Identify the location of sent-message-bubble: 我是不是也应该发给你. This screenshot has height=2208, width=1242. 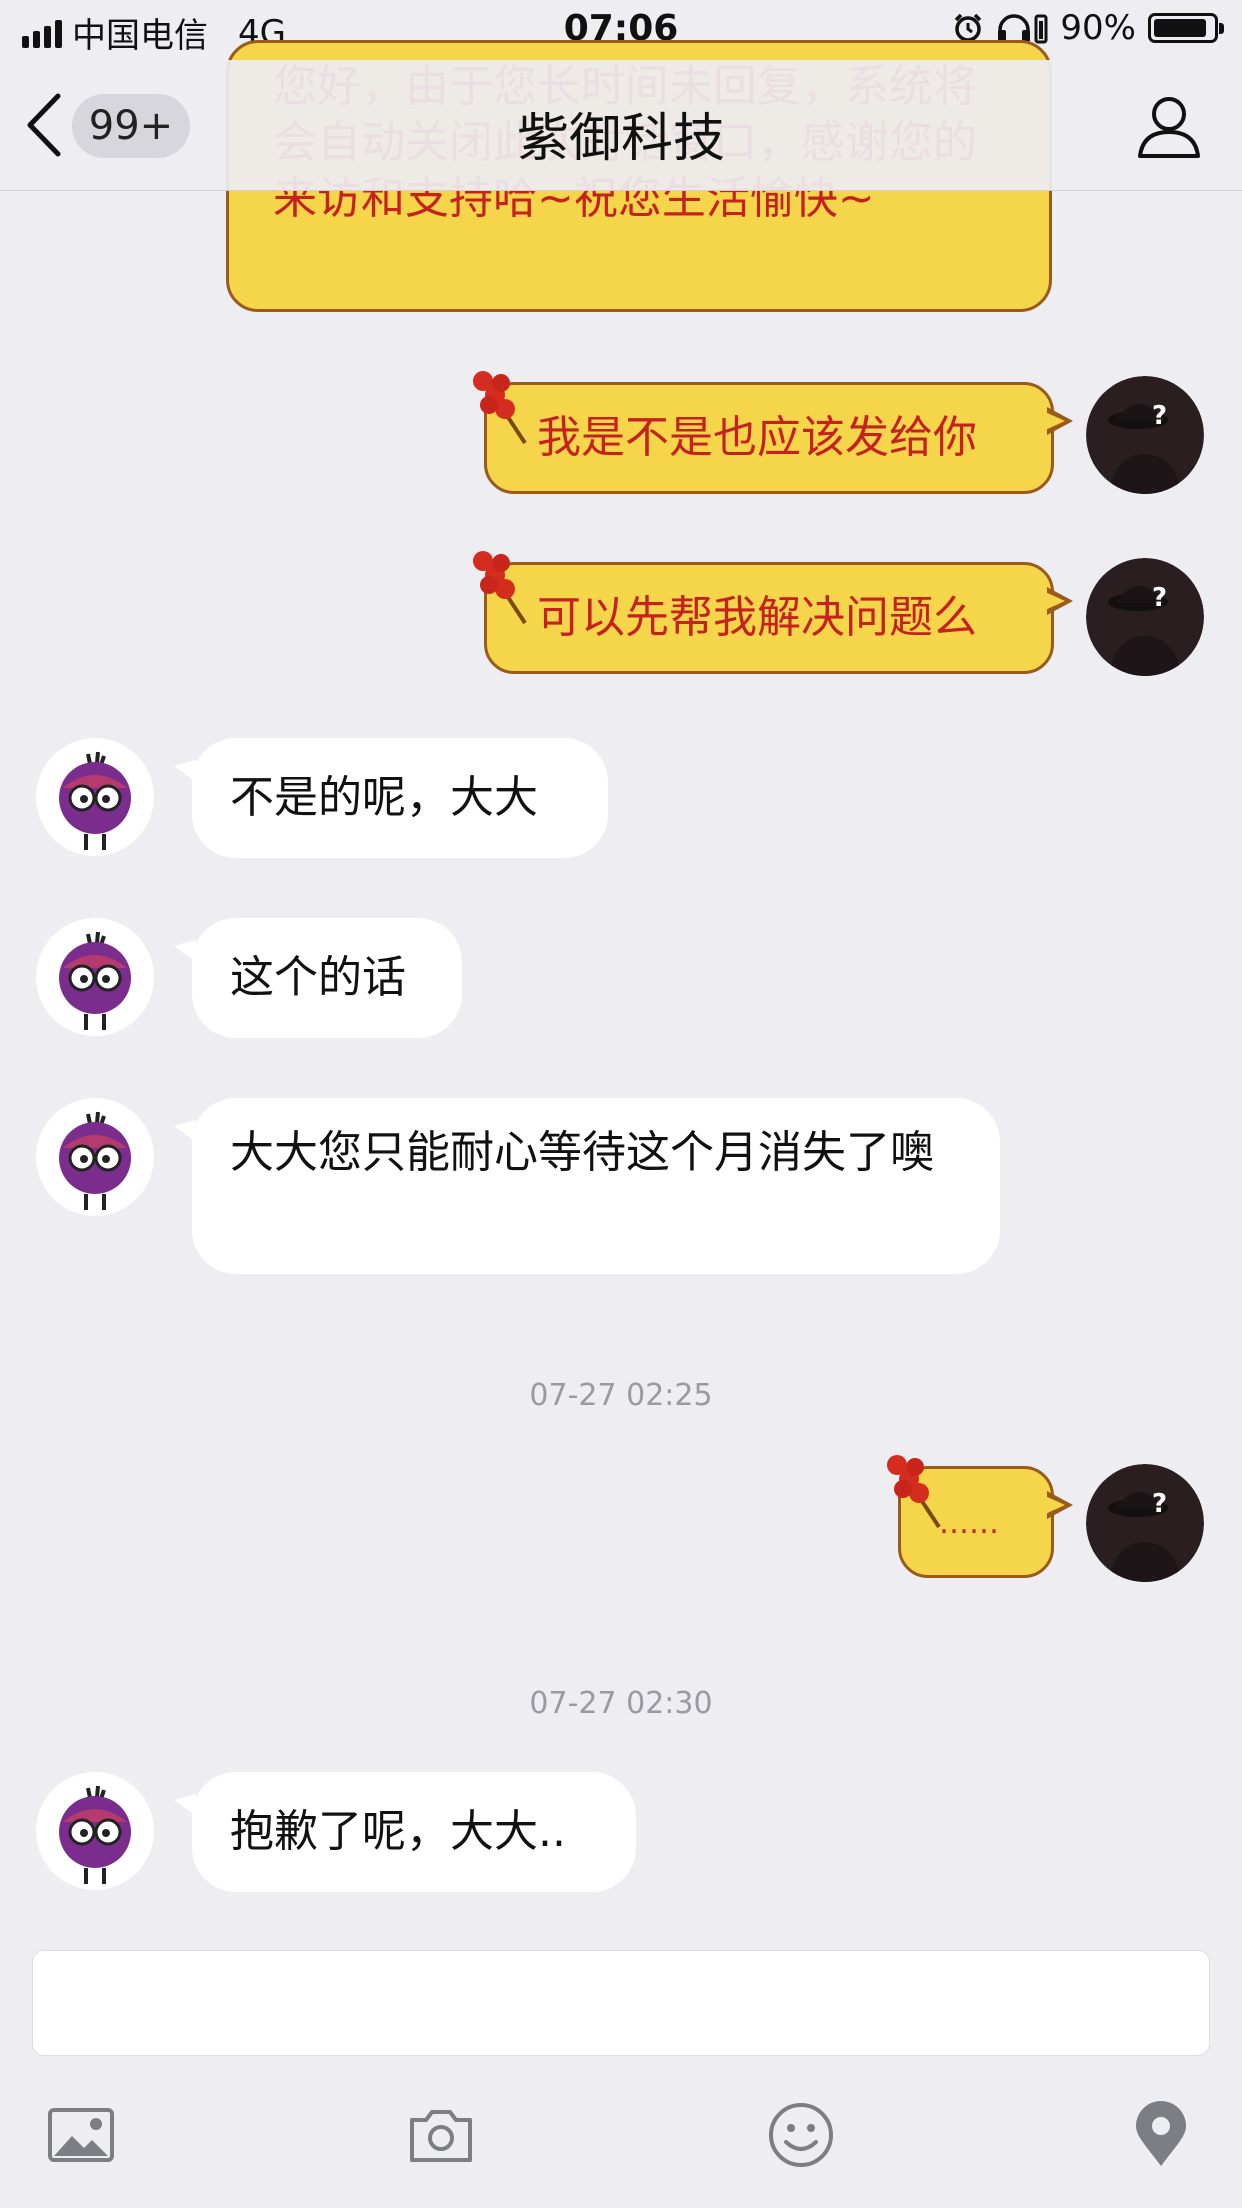
(773, 432).